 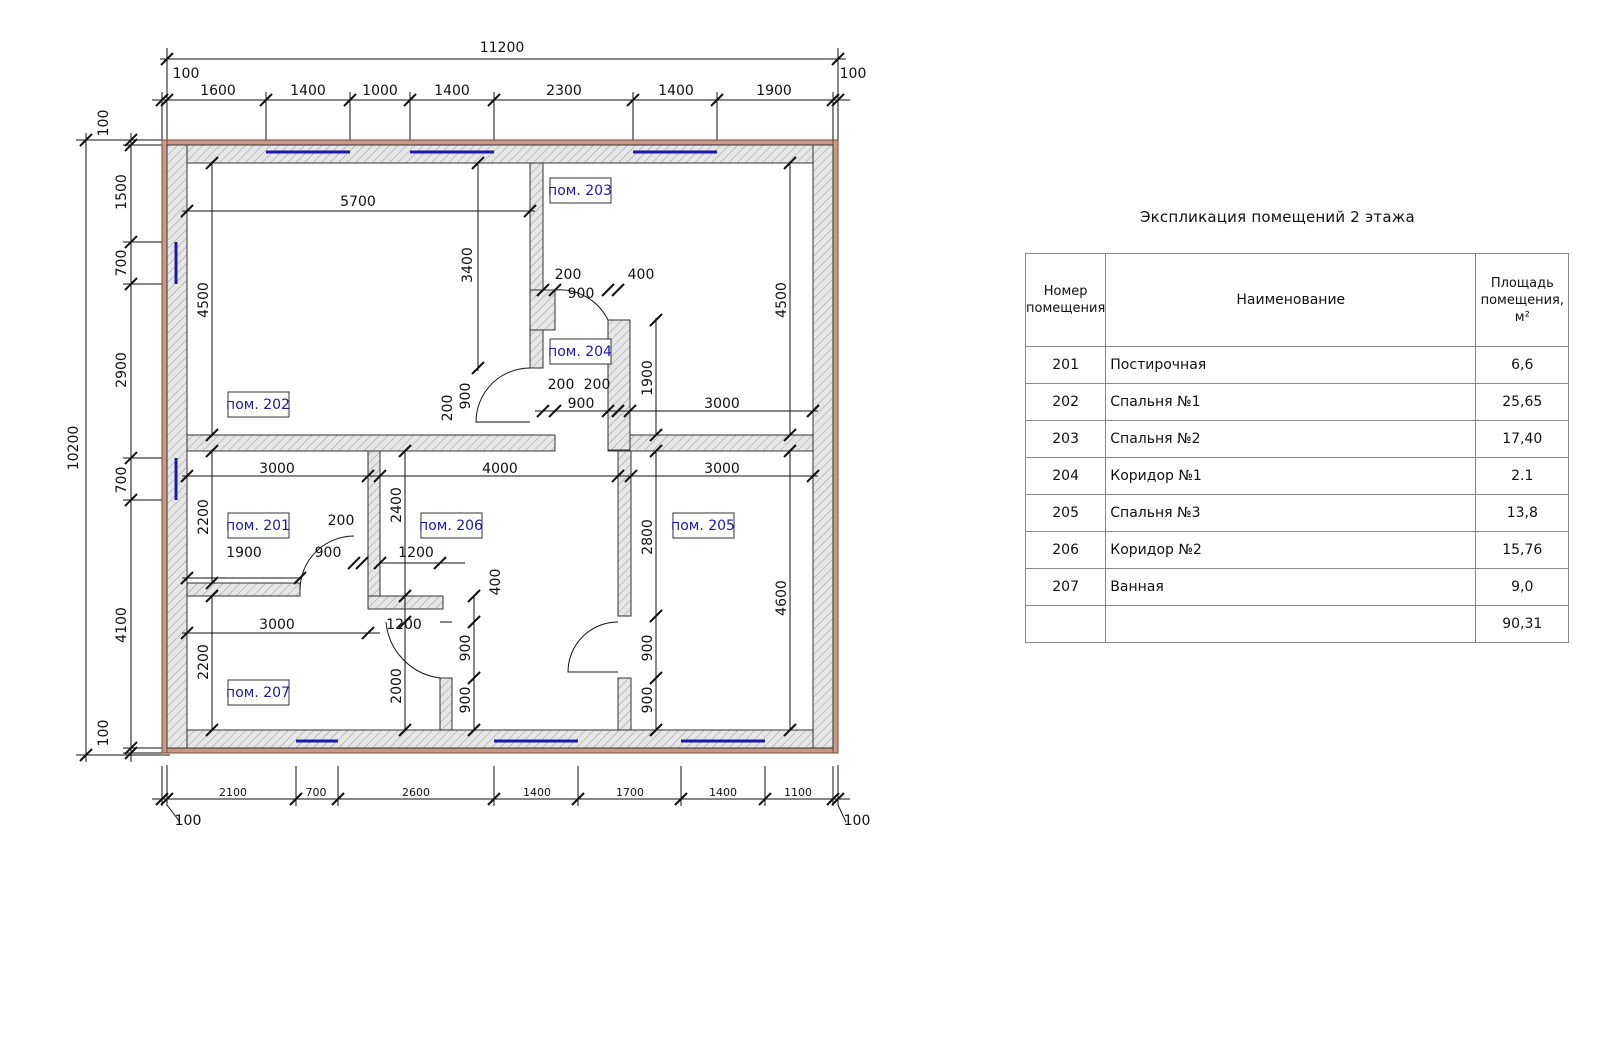 What do you see at coordinates (568, 275) in the screenshot?
I see `dim-200-a: 200` at bounding box center [568, 275].